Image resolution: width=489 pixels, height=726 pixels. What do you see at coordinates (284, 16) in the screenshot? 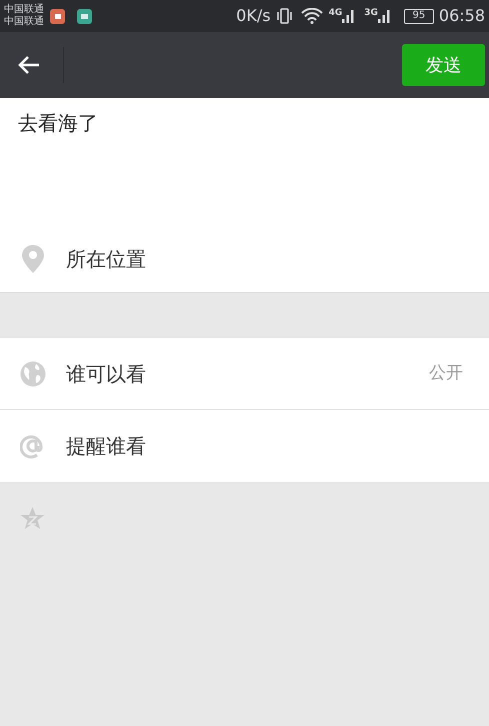
I see `vibrate-icon` at bounding box center [284, 16].